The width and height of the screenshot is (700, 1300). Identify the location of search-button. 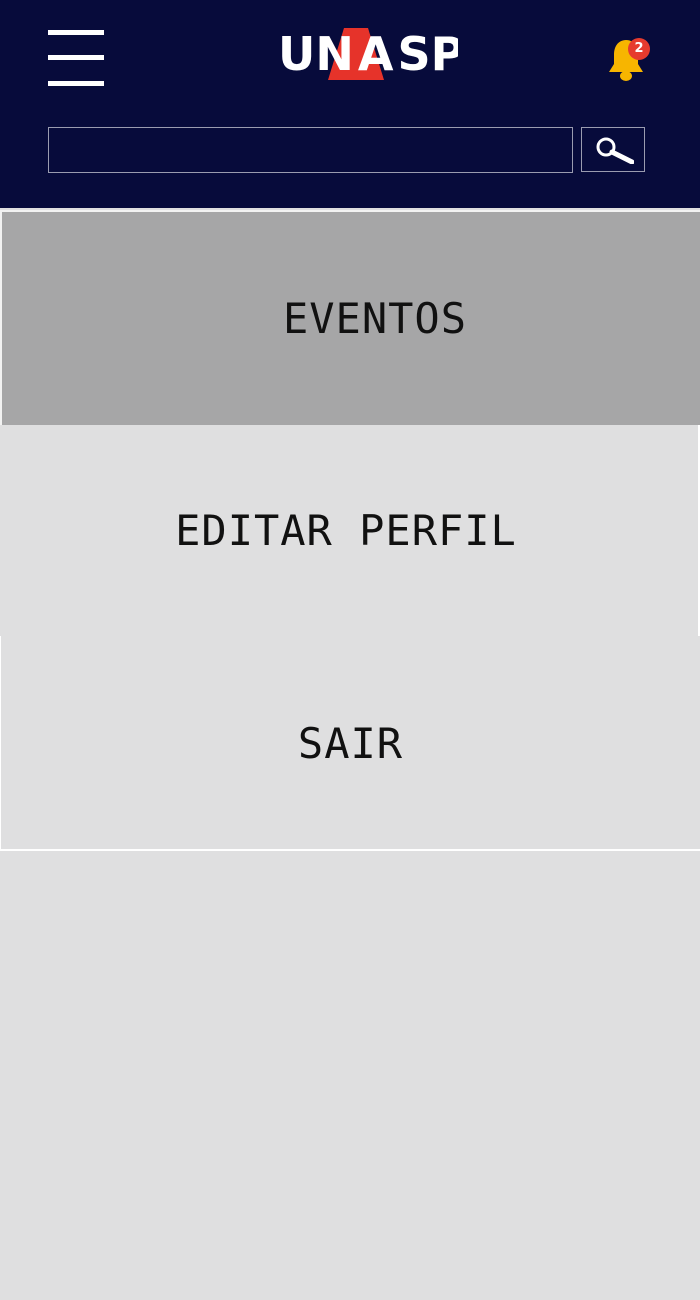
(613, 149).